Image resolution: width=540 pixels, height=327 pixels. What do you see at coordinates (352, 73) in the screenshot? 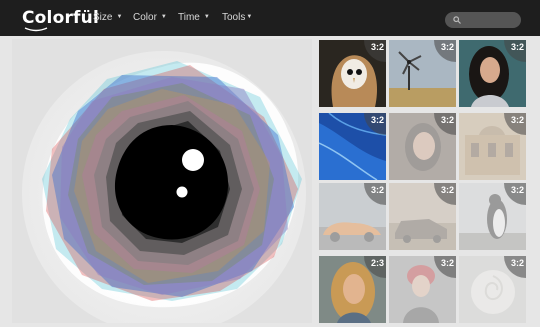
I see `thumbnail-owl: 3:2` at bounding box center [352, 73].